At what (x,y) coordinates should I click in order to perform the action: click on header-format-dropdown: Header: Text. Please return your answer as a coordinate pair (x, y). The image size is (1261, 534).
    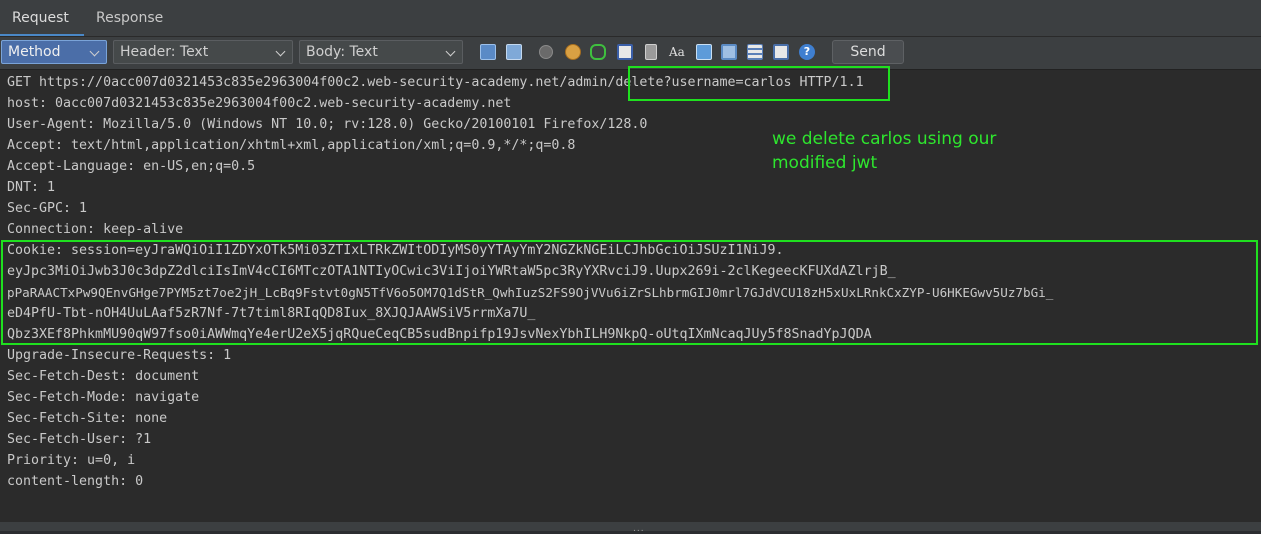
    Looking at the image, I should click on (203, 52).